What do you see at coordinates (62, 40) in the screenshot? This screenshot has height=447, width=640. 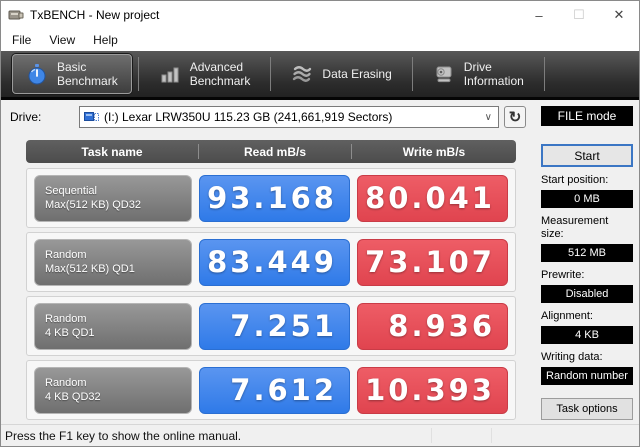 I see `menu-view: View` at bounding box center [62, 40].